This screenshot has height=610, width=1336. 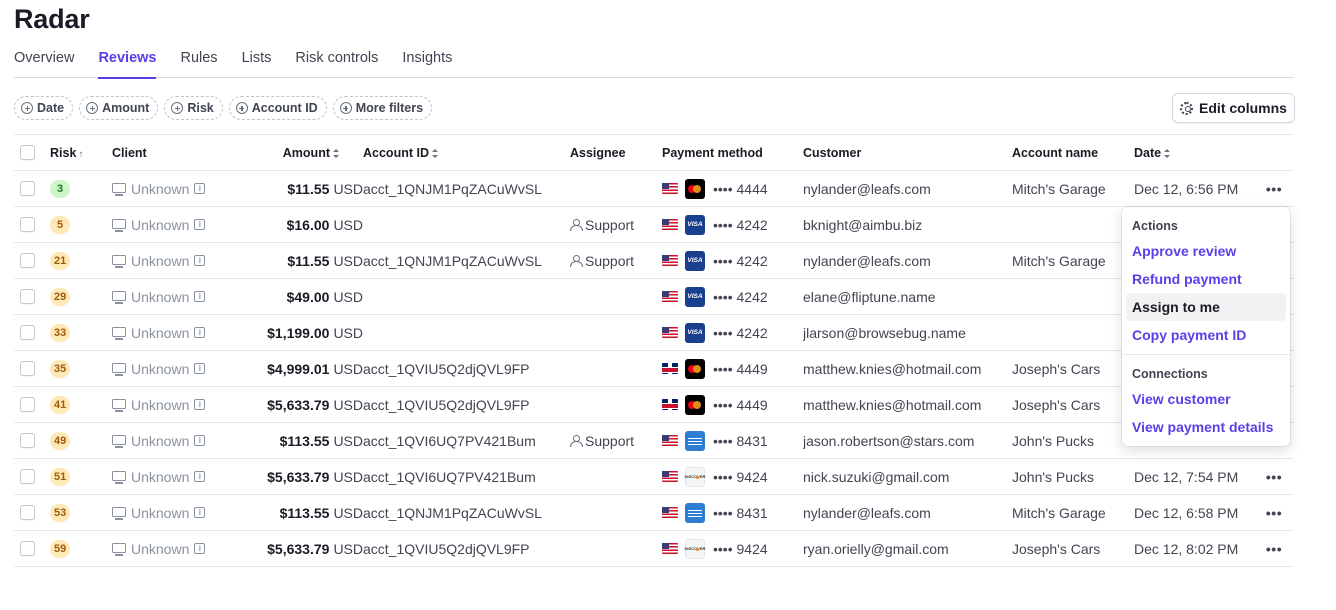 I want to click on column-header-assignee: Assignee, so click(x=616, y=152).